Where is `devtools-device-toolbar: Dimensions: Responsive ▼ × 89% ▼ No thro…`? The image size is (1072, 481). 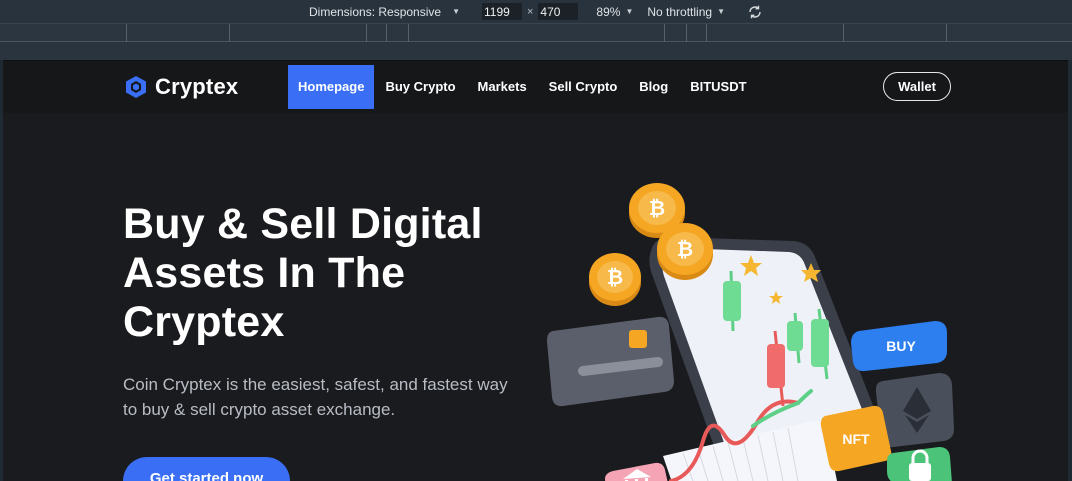
devtools-device-toolbar: Dimensions: Responsive ▼ × 89% ▼ No thro… is located at coordinates (536, 12).